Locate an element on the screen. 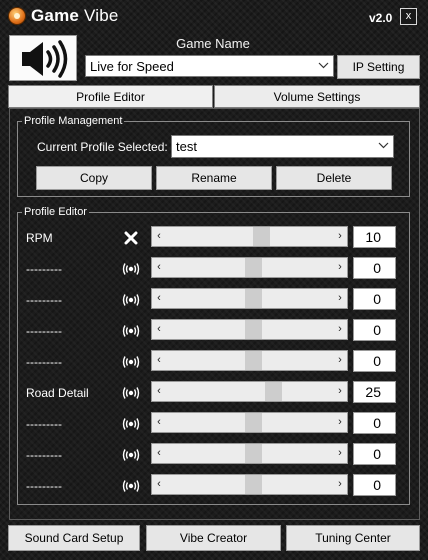  row-label: RPM is located at coordinates (39, 238).